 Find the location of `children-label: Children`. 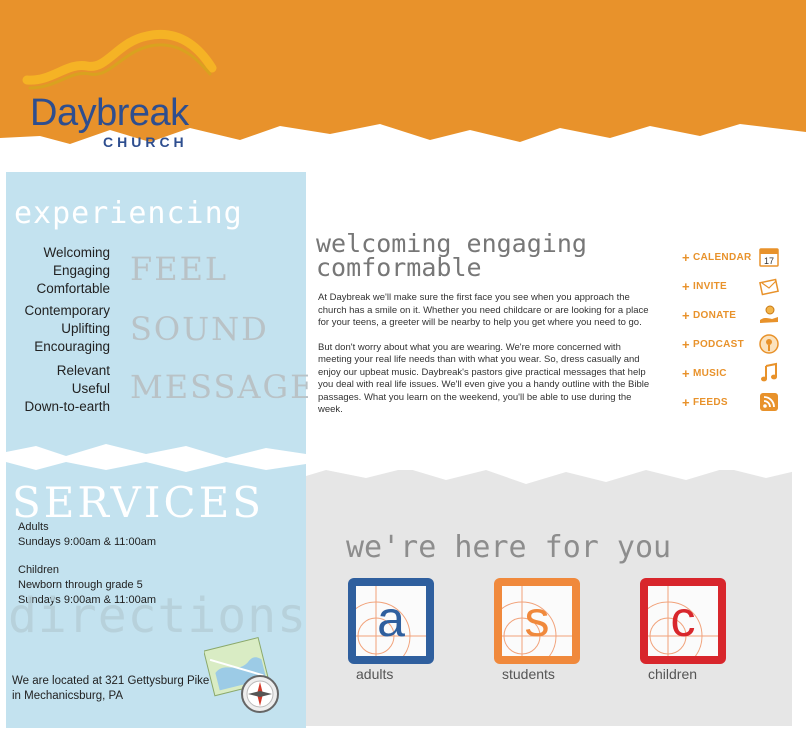

children-label: Children is located at coordinates (38, 570).